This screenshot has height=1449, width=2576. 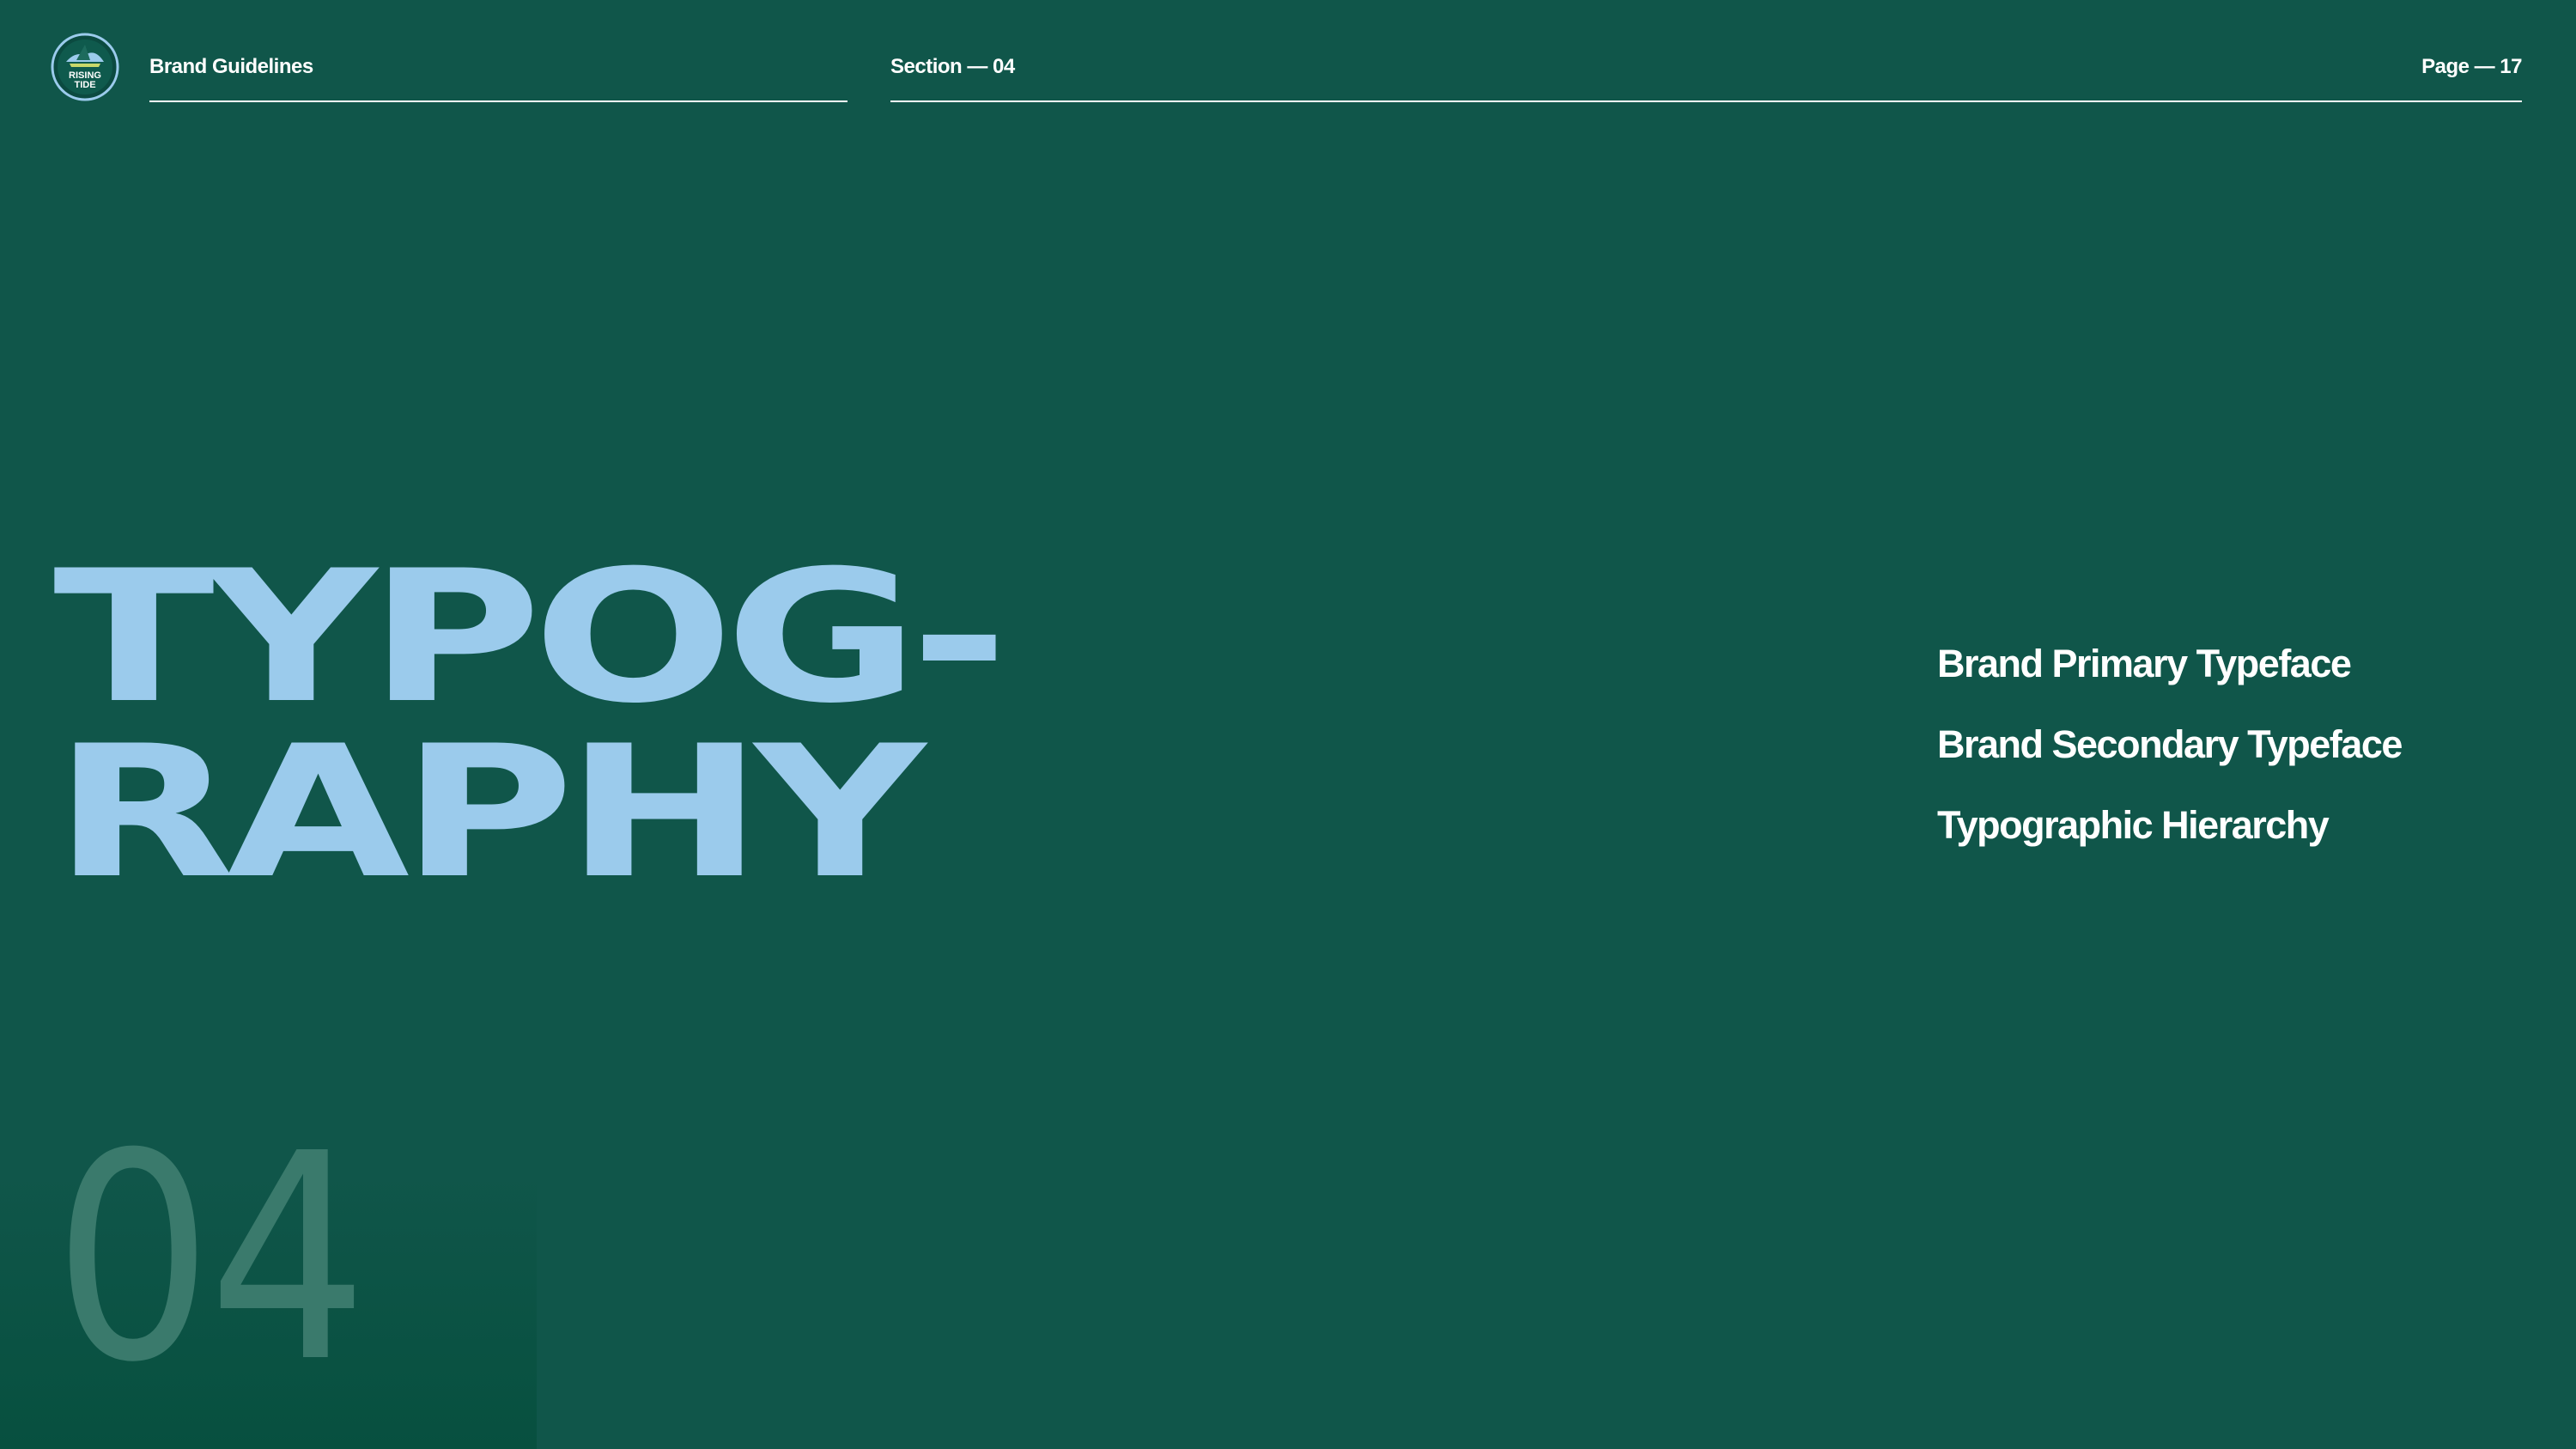 I want to click on menu-item-secondary-typeface: Brand Secondary Typeface, so click(x=2170, y=744).